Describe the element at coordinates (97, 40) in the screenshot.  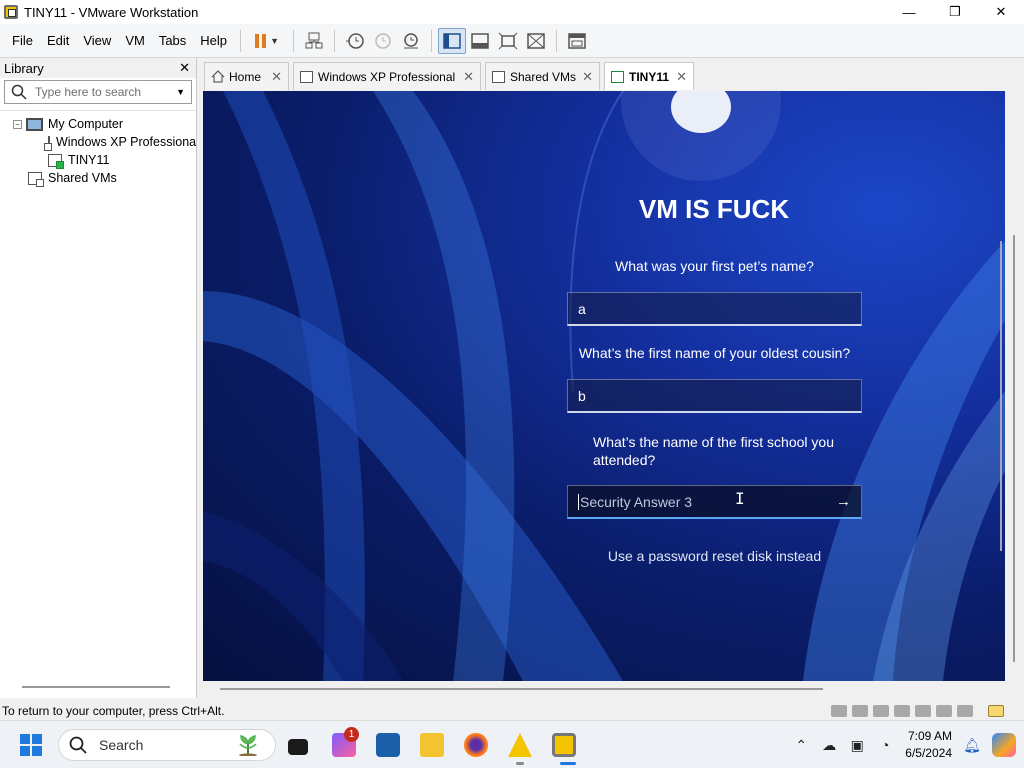
I see `menu-view: View` at that location.